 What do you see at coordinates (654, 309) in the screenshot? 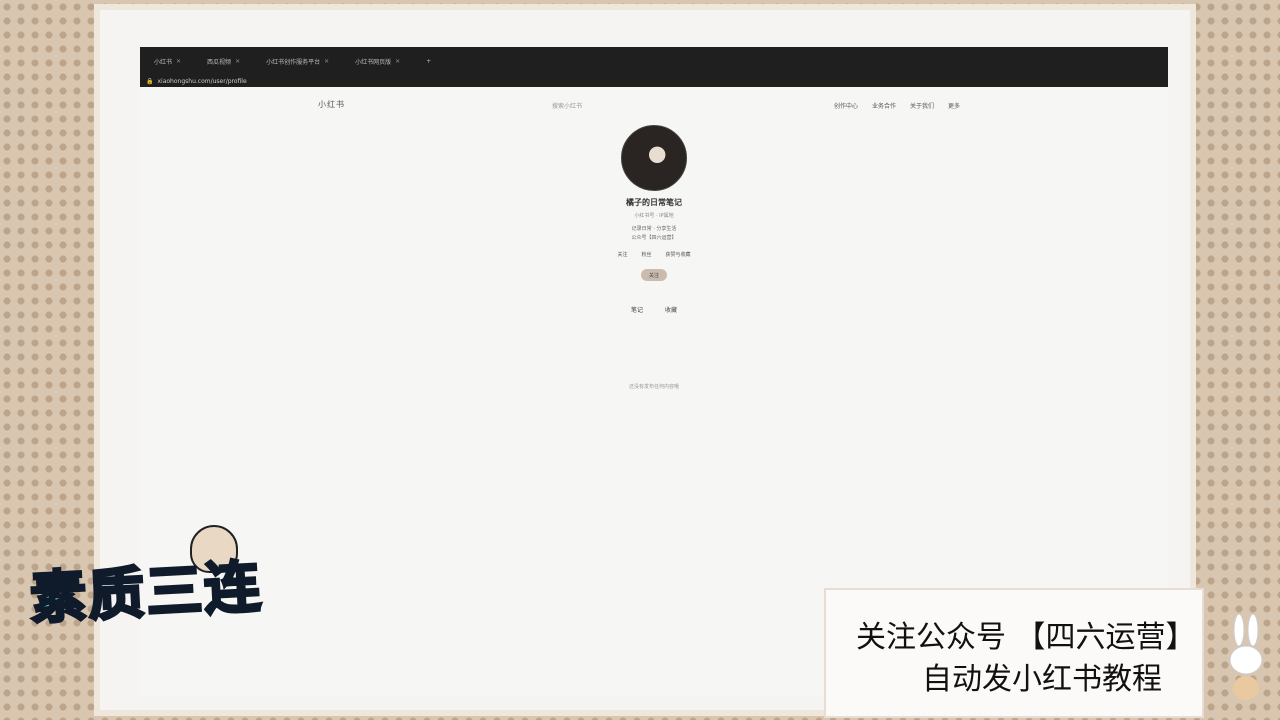
I see `content-tabs: 笔记 收藏` at bounding box center [654, 309].